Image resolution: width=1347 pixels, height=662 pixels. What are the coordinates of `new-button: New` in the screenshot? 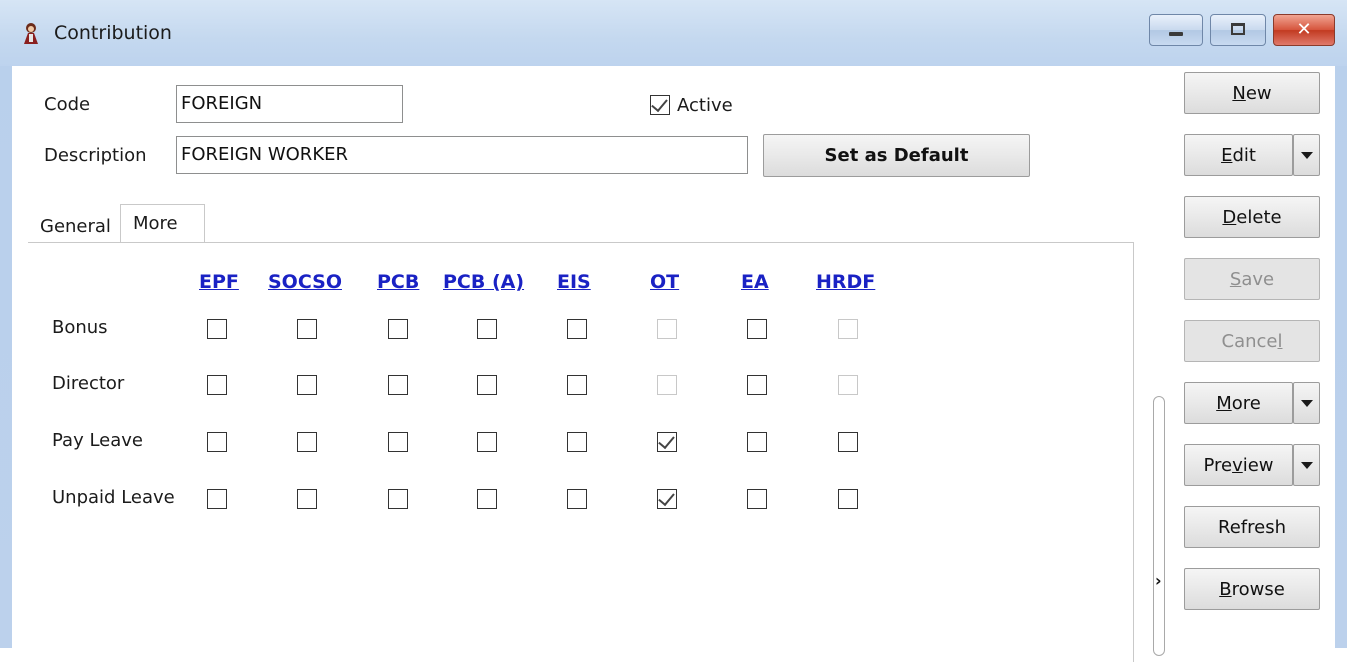 It's located at (1252, 93).